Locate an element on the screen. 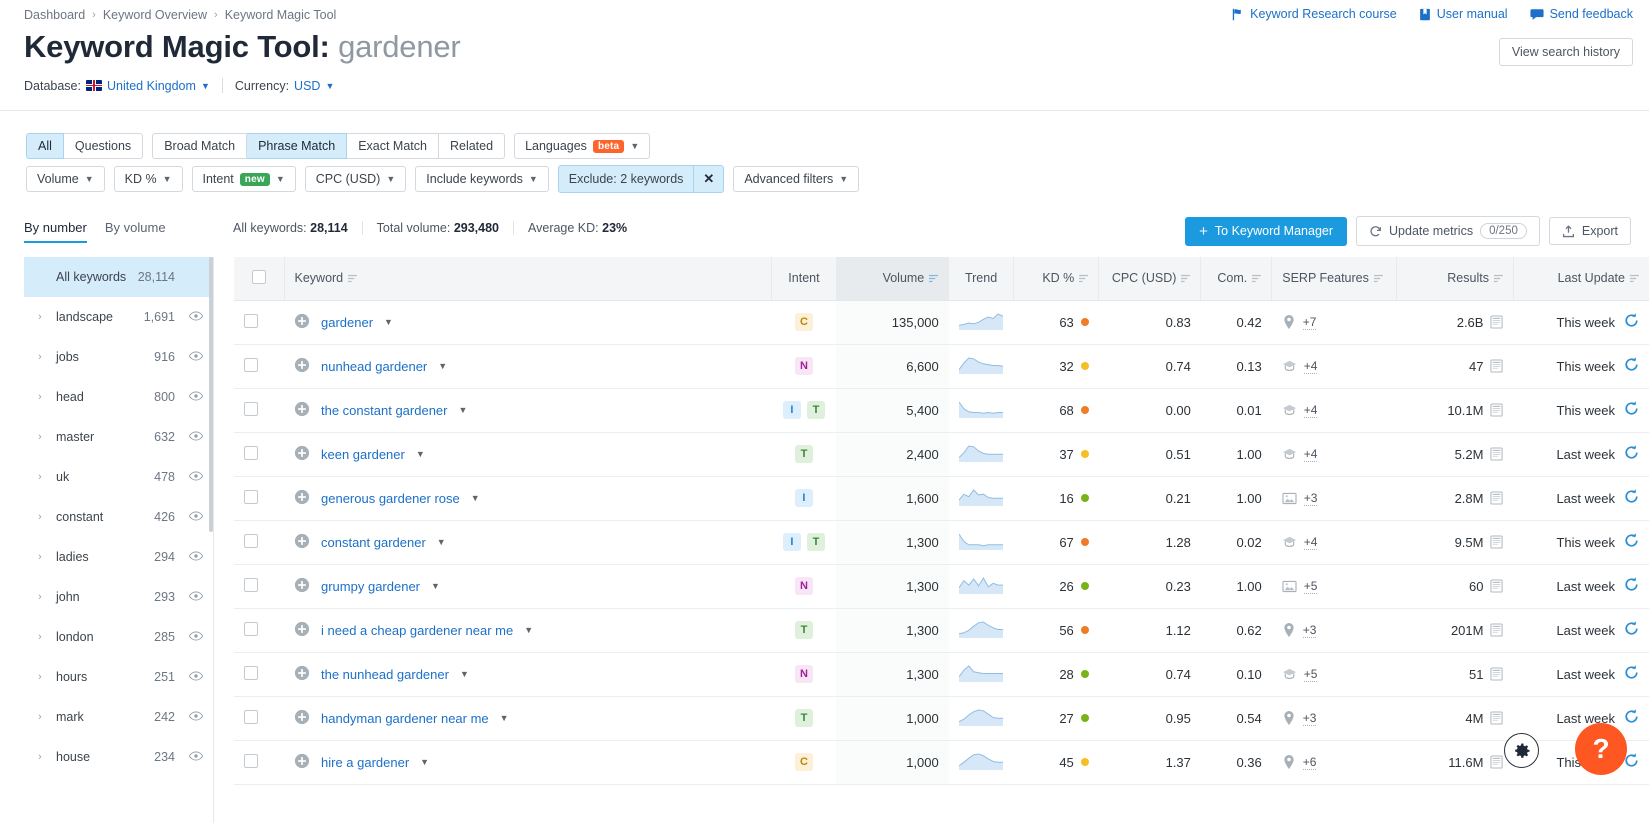  filter-advanced: Advanced filters ▼ is located at coordinates (796, 179).